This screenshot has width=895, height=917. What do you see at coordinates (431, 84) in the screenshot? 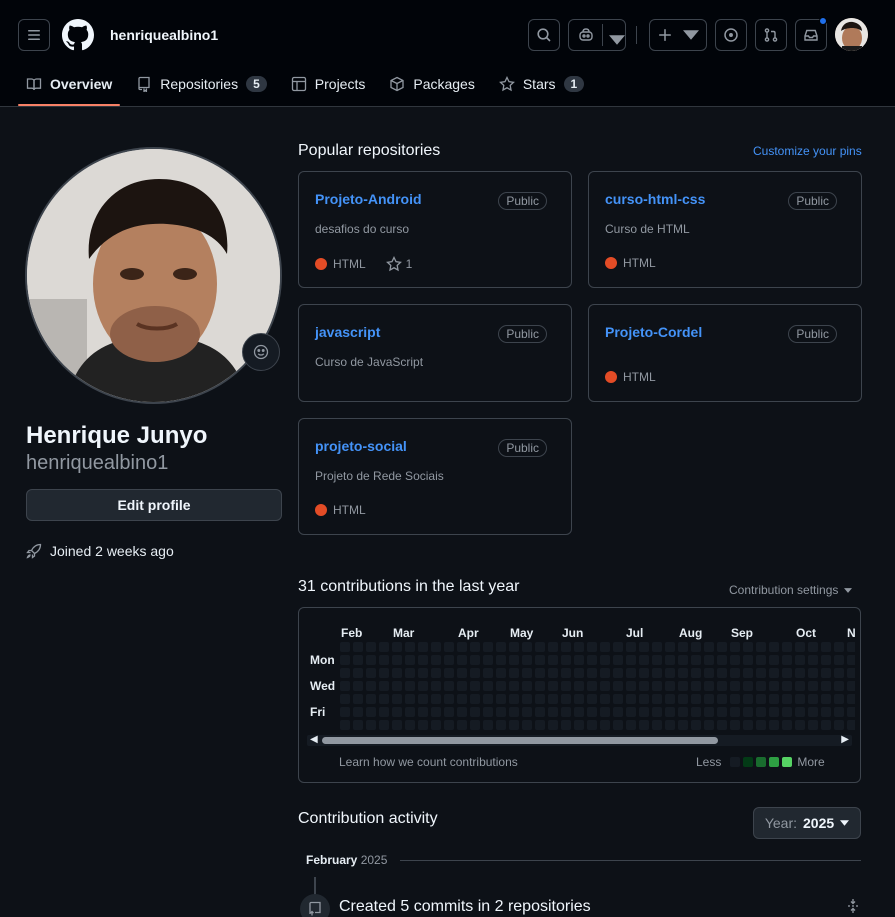
I see `tab-packages: Packages` at bounding box center [431, 84].